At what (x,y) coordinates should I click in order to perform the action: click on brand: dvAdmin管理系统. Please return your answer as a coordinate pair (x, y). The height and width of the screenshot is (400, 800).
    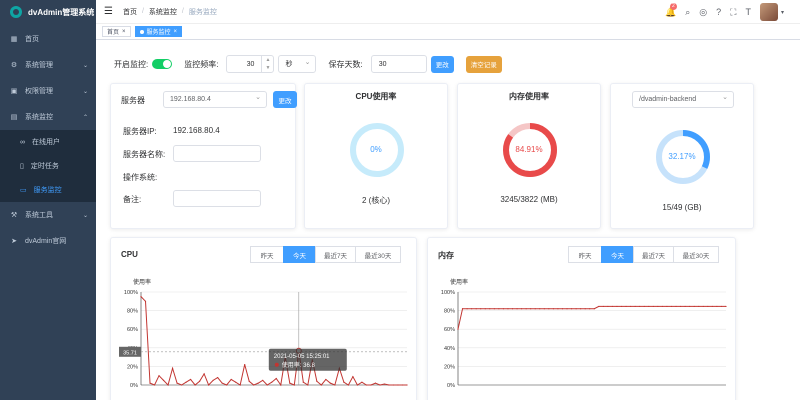
    Looking at the image, I should click on (48, 12).